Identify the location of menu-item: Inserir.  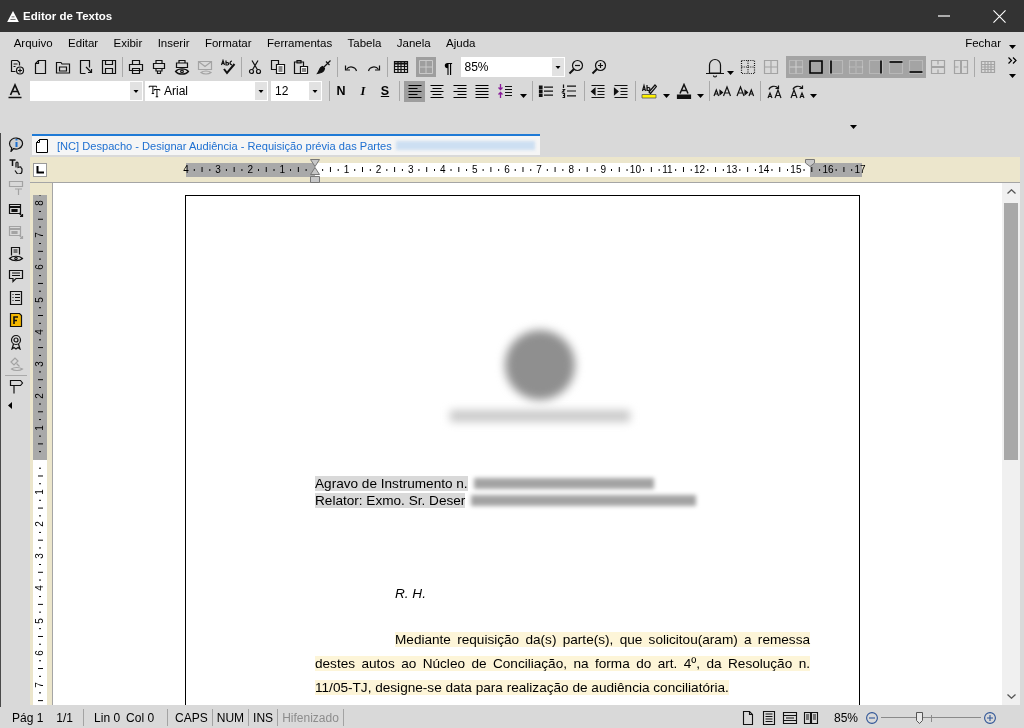
(173, 42).